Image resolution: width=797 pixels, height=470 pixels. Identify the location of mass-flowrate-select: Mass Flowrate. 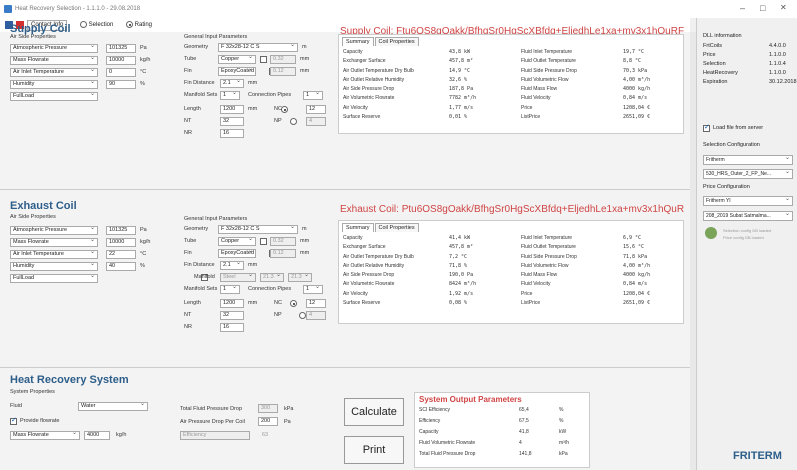
(45, 435).